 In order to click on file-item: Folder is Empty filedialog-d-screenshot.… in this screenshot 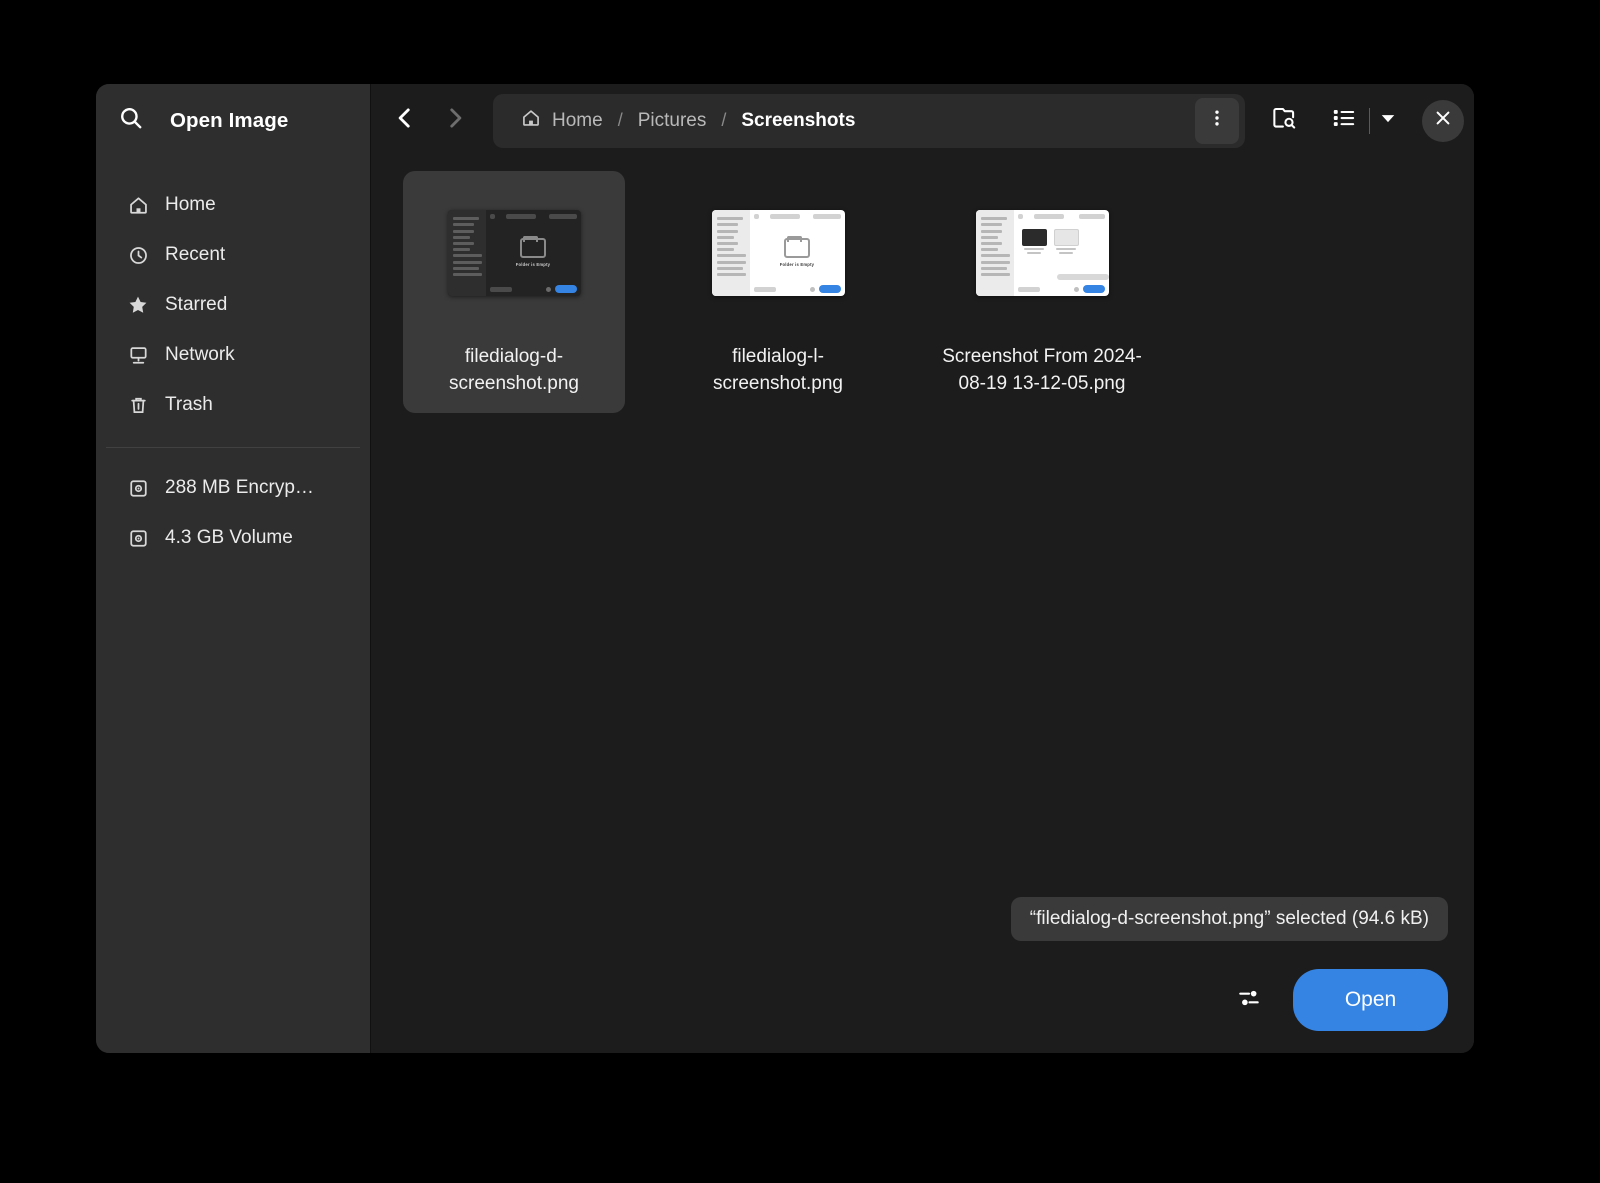, I will do `click(514, 292)`.